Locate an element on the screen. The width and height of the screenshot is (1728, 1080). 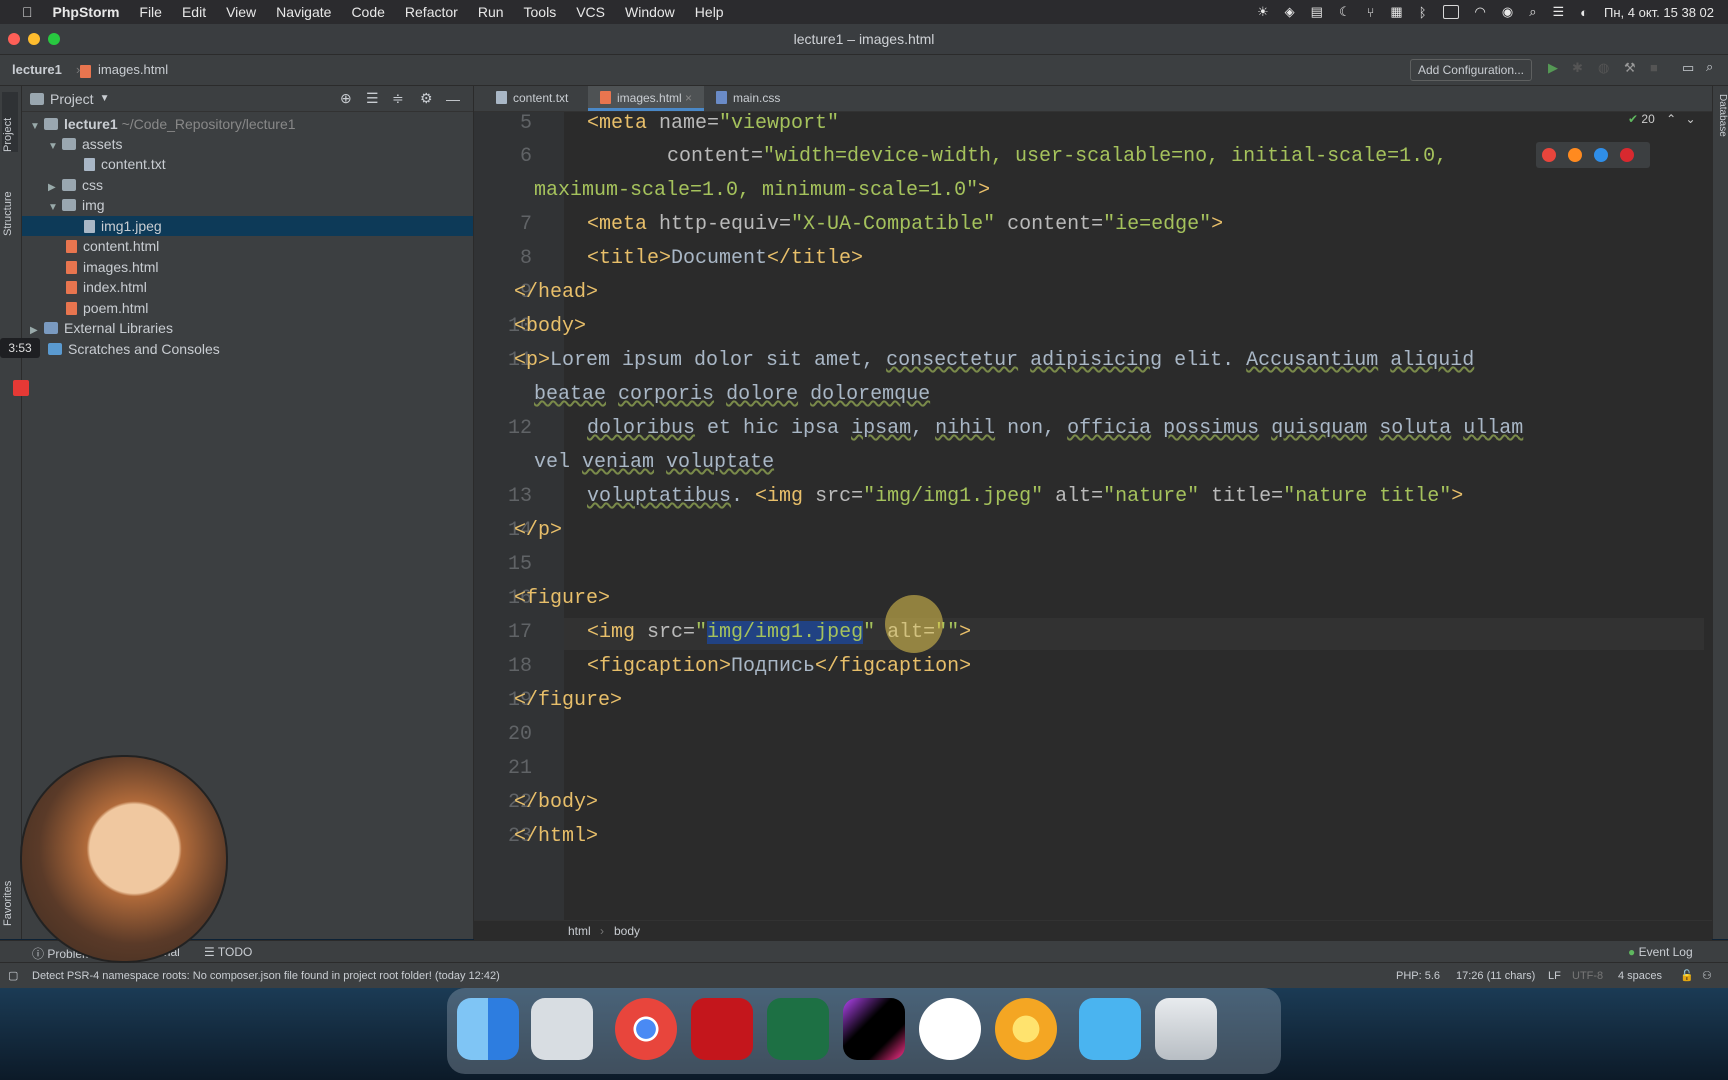
notification-icon: ▤ is located at coordinates (1317, 12).